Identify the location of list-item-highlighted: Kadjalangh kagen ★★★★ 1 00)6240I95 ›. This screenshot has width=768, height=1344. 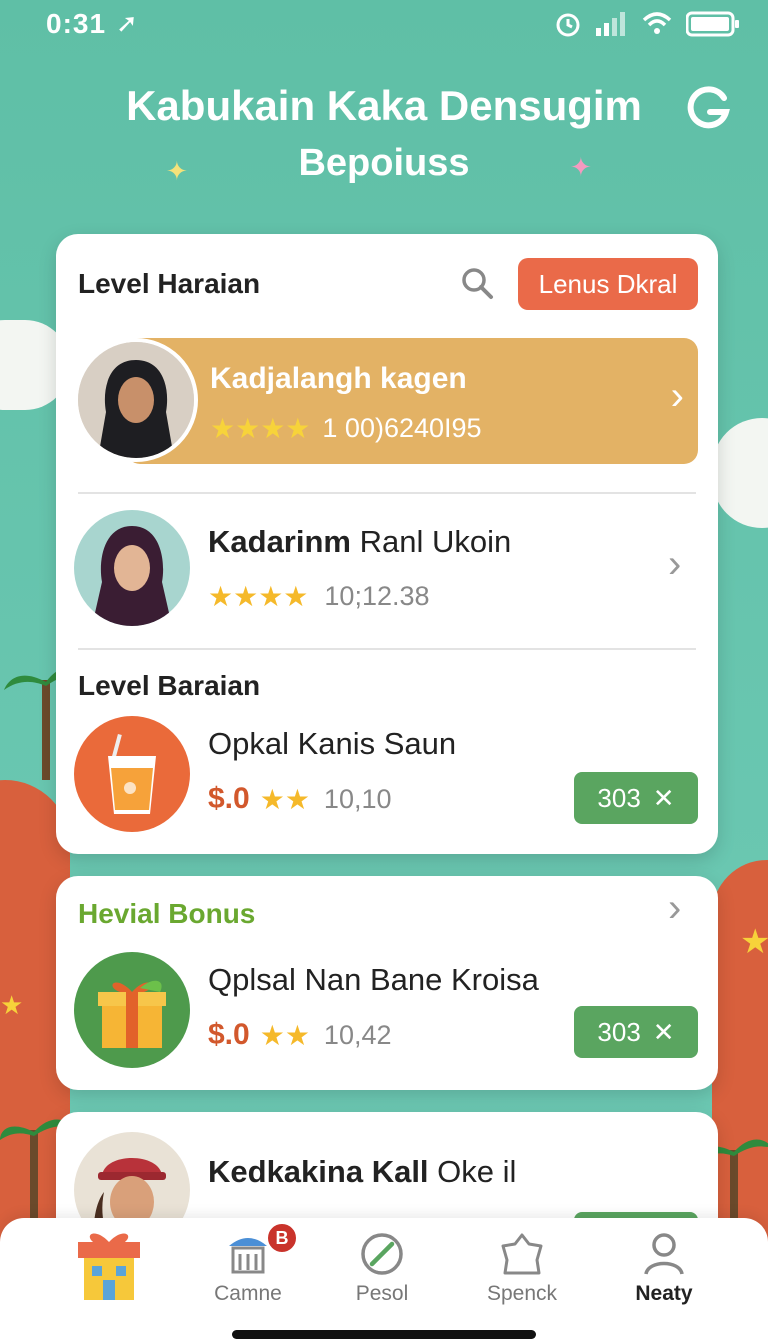
(412, 401).